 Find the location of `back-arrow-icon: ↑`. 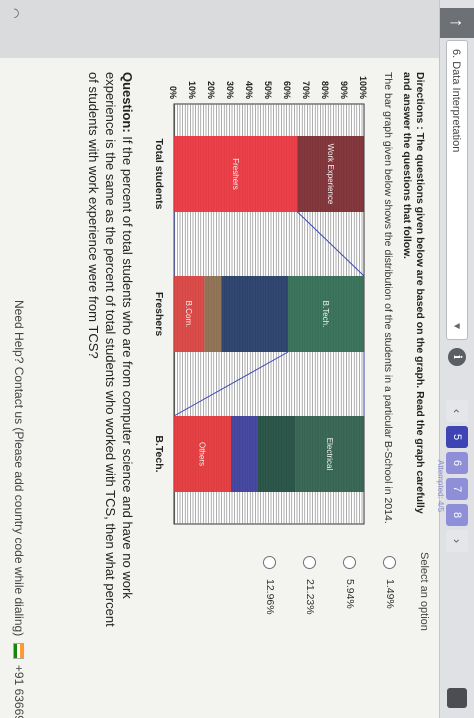

back-arrow-icon: ↑ is located at coordinates (457, 23).